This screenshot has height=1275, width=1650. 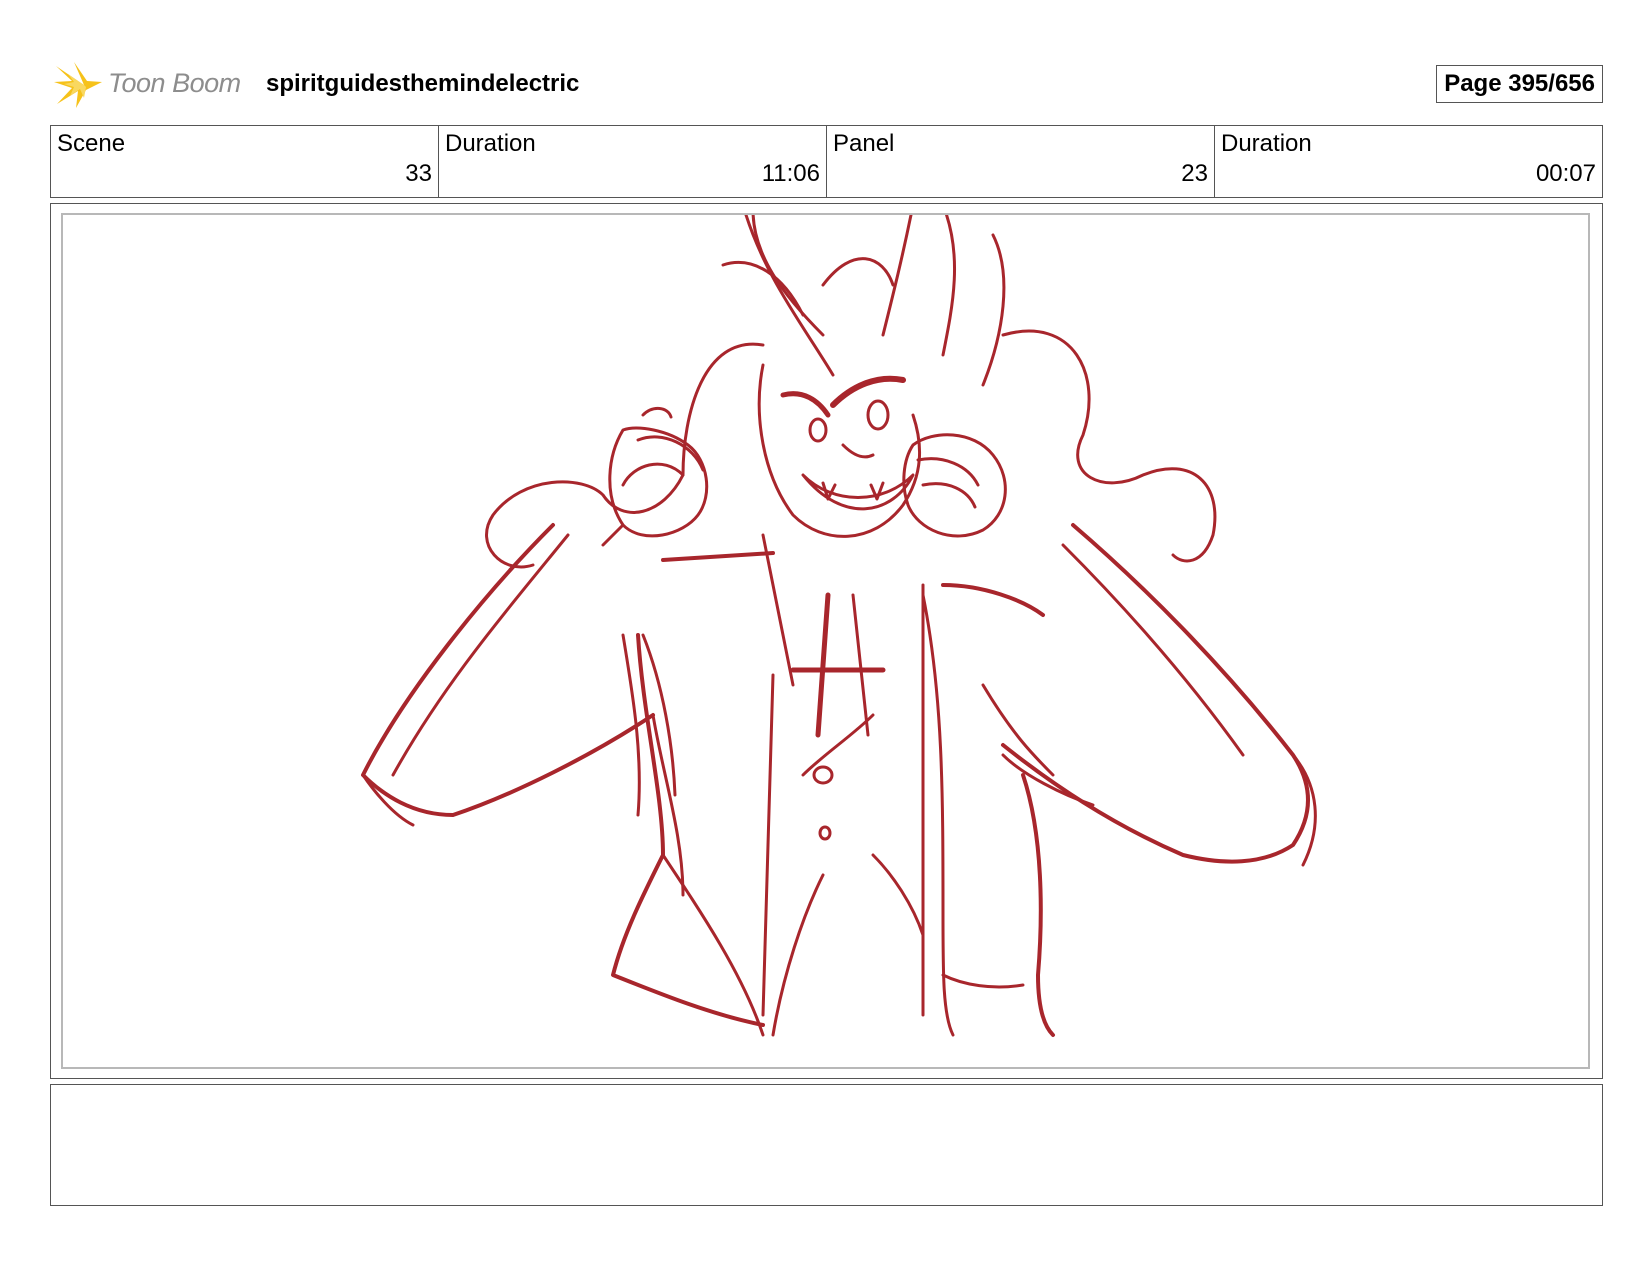 What do you see at coordinates (633, 161) in the screenshot?
I see `scene-duration-cell: Duration 11:06` at bounding box center [633, 161].